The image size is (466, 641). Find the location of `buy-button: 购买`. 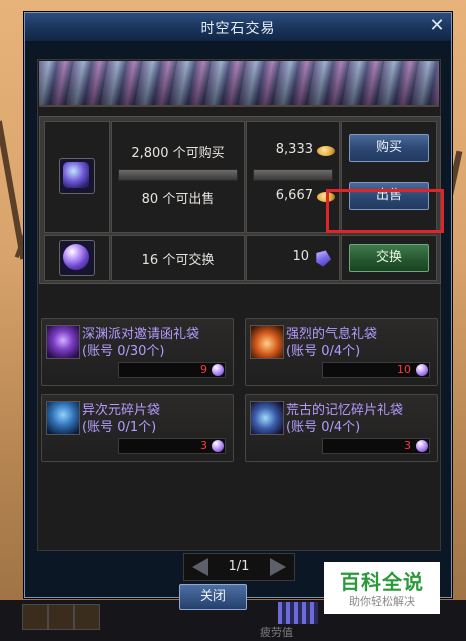

buy-button: 购买 is located at coordinates (389, 148).